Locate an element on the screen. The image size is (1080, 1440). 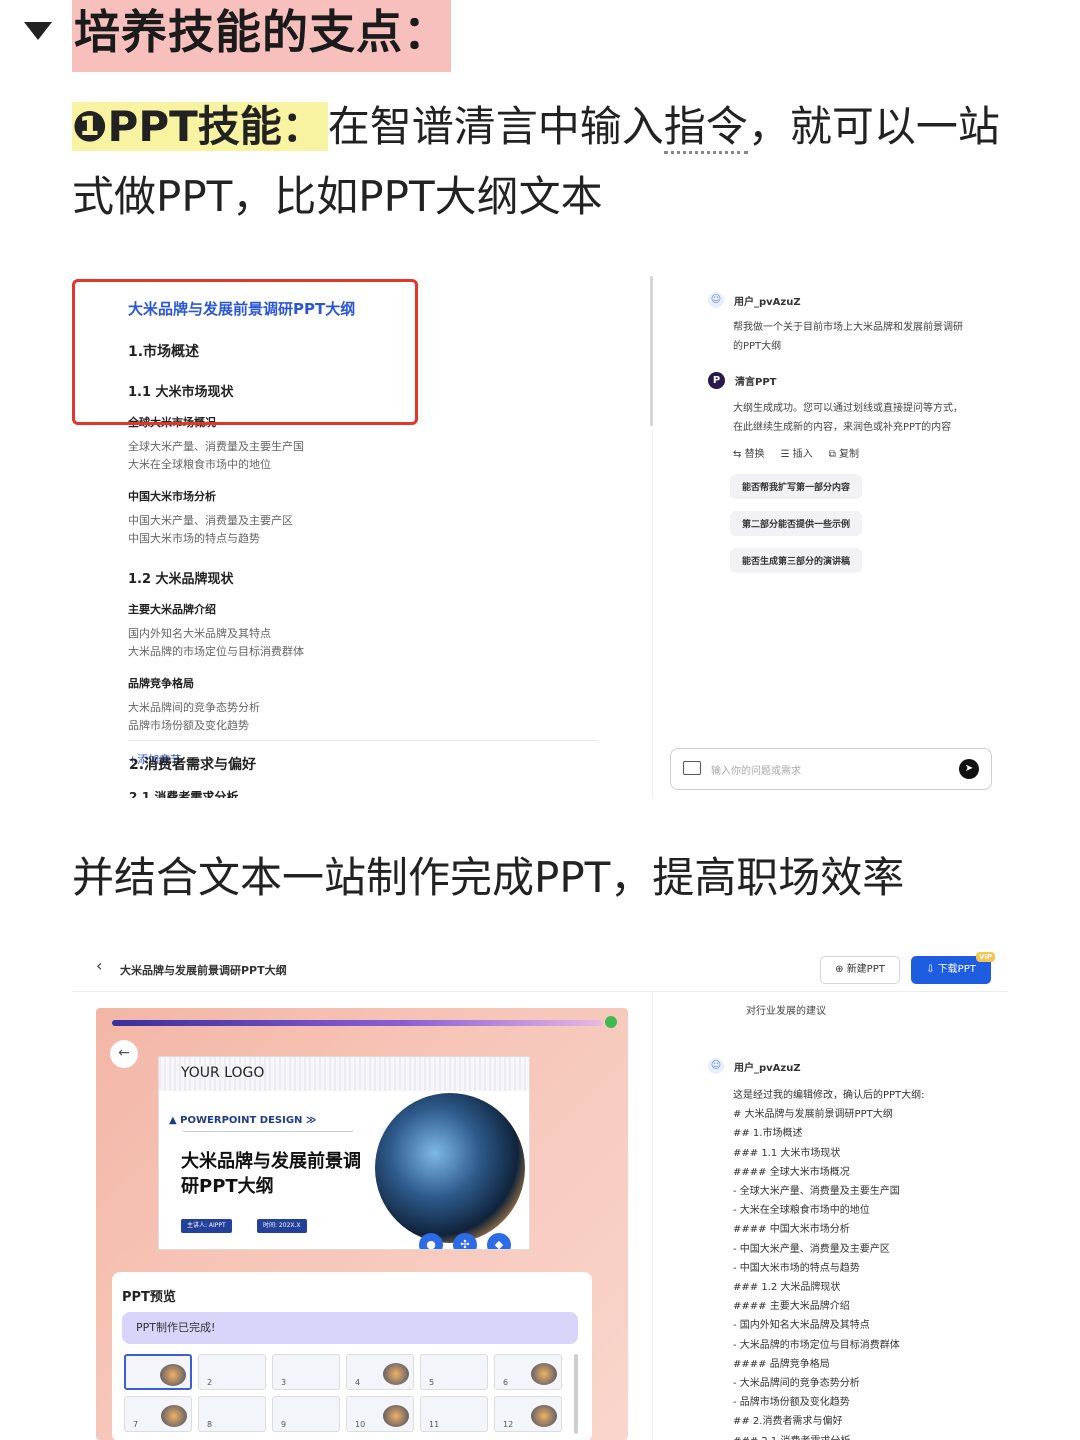
suggestion-chip: 能否生成第三部分的演讲稿 is located at coordinates (796, 560).